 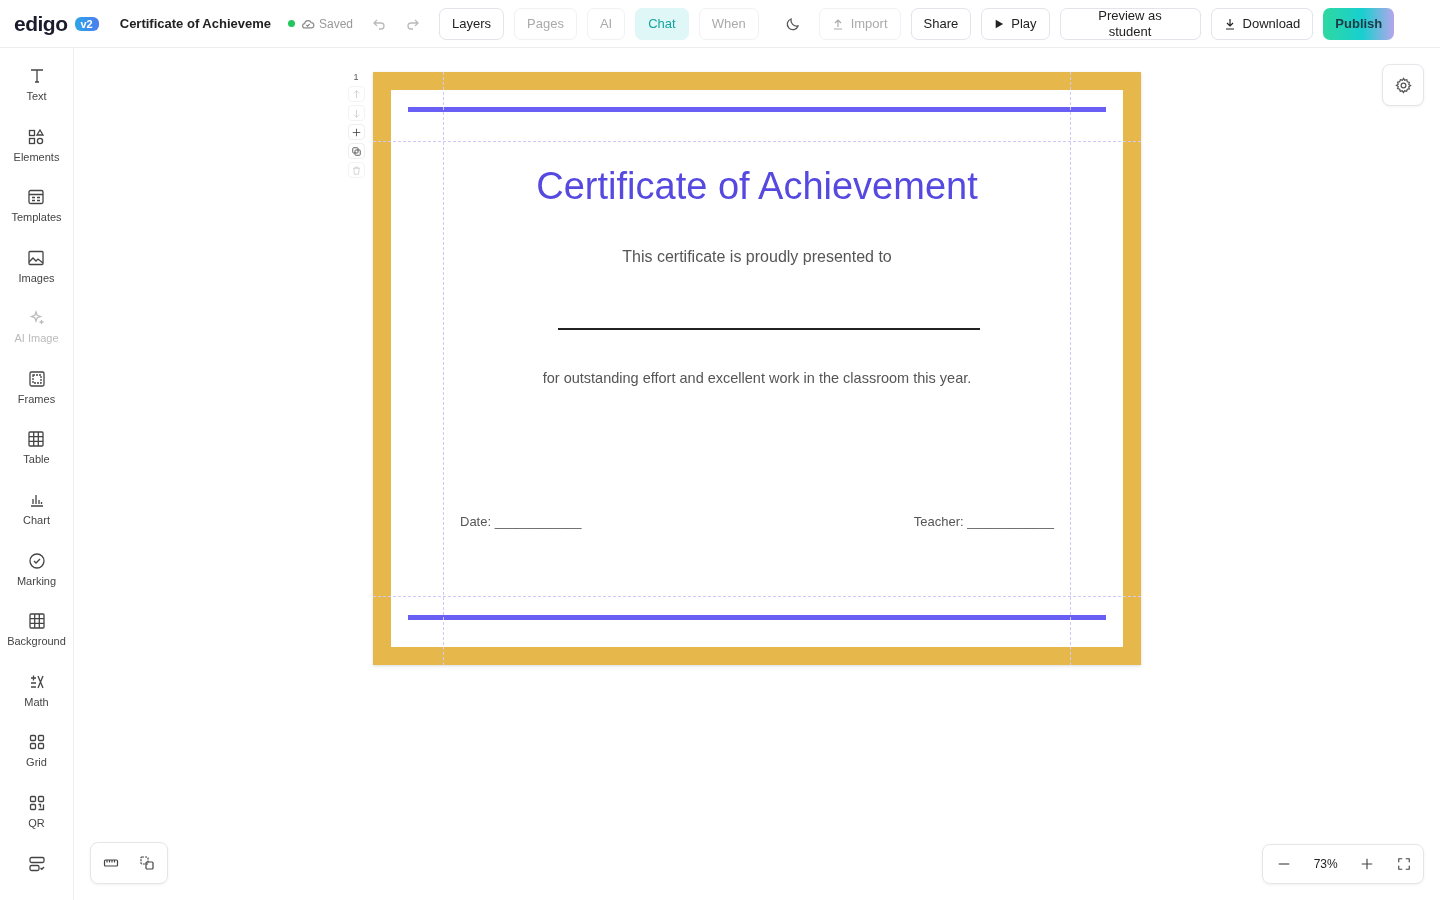 I want to click on sidebar-item: Frames, so click(x=36, y=392).